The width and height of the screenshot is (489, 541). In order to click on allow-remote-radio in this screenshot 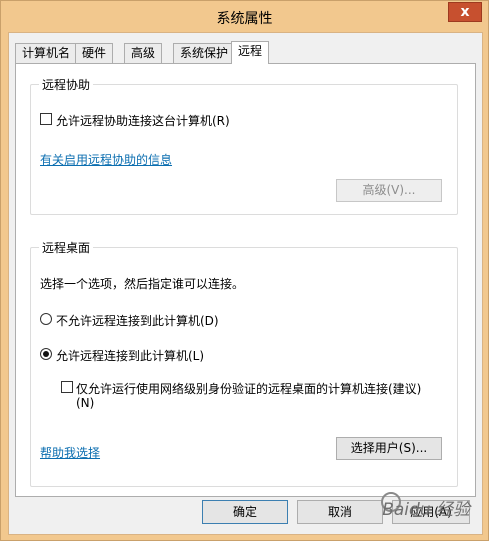, I will do `click(46, 354)`.